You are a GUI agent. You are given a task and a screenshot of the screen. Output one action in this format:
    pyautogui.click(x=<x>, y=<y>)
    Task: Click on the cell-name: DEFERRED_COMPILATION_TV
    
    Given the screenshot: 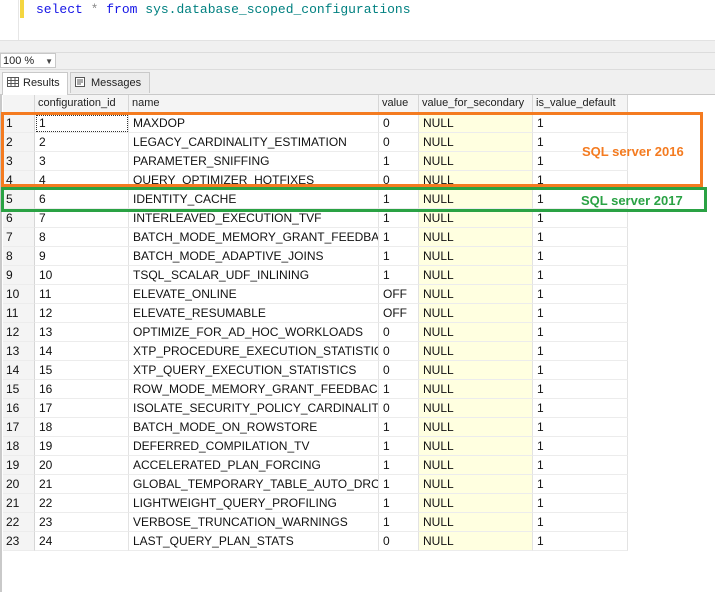 What is the action you would take?
    pyautogui.click(x=254, y=446)
    